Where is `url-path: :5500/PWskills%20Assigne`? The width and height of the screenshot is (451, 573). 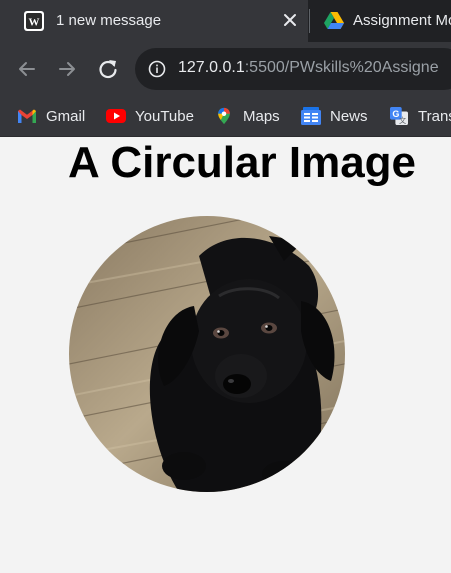 url-path: :5500/PWskills%20Assigne is located at coordinates (341, 67).